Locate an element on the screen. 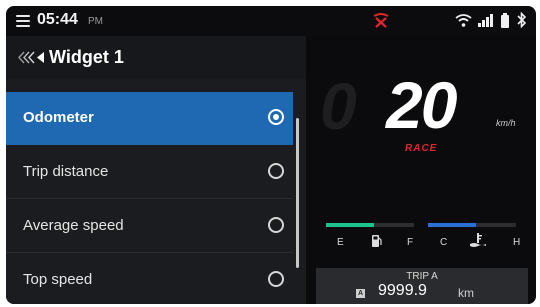  fuel-gauge-fill is located at coordinates (350, 225).